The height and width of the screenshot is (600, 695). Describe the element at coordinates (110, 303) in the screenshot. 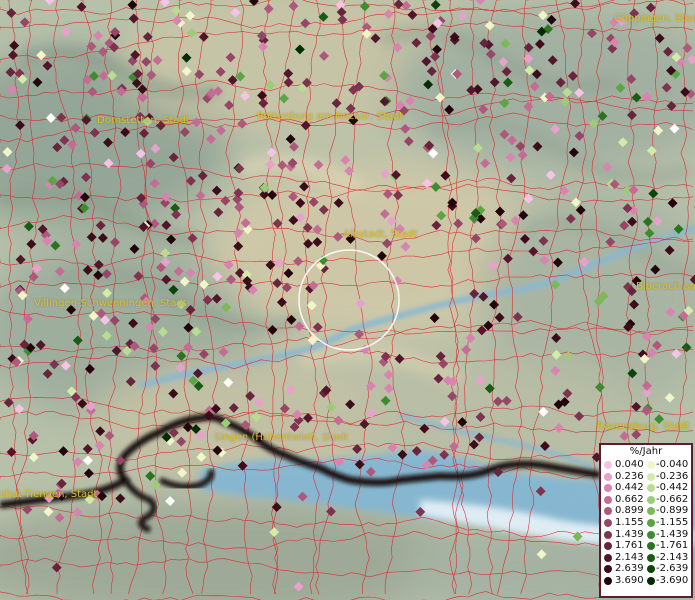

I see `city-label-villingen: Villingen-Schwenningen, Stadt` at that location.